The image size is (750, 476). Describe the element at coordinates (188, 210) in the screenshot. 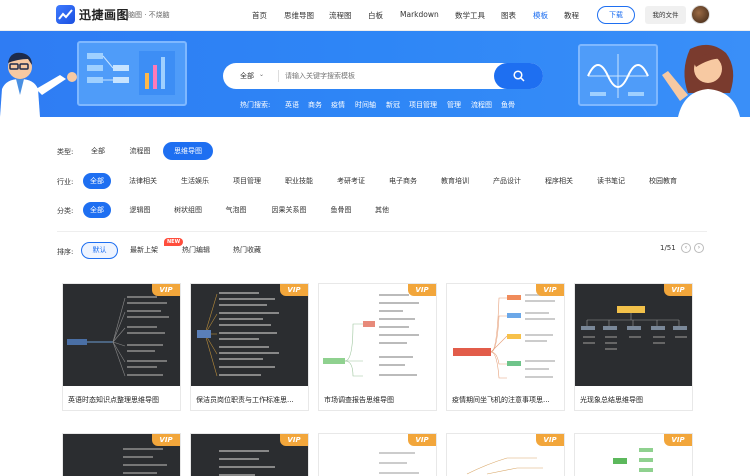

I see `category-option: 树状组图` at that location.